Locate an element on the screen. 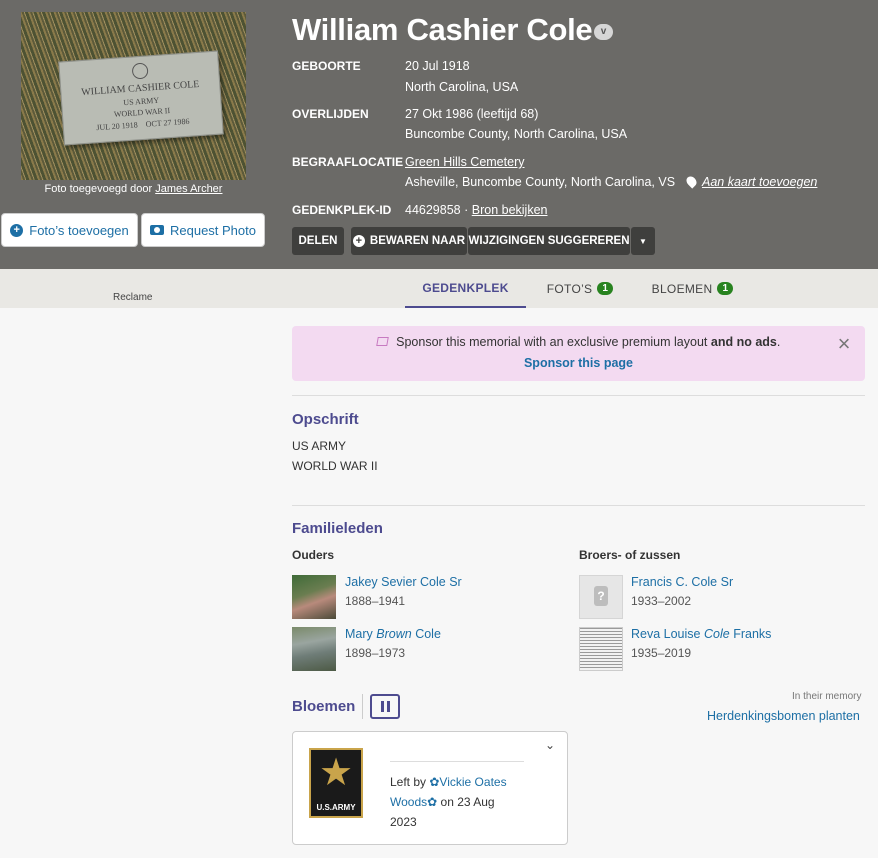  tab-memorial: GEDENKPLEK is located at coordinates (465, 288).